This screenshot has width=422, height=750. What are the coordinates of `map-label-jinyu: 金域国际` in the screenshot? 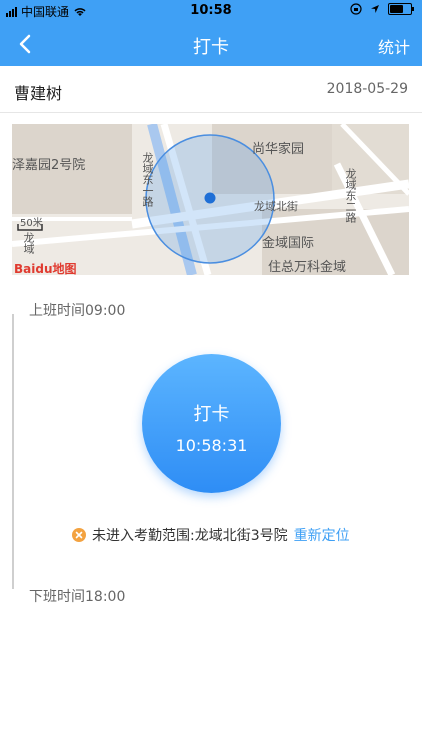 It's located at (288, 243).